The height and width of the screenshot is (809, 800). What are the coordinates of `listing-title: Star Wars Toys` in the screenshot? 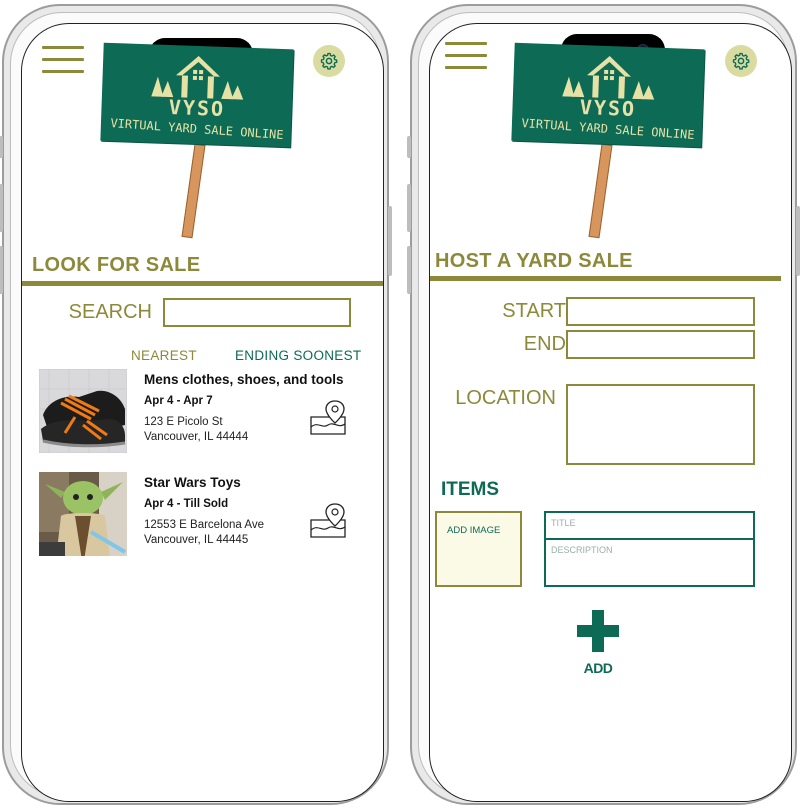 It's located at (192, 482).